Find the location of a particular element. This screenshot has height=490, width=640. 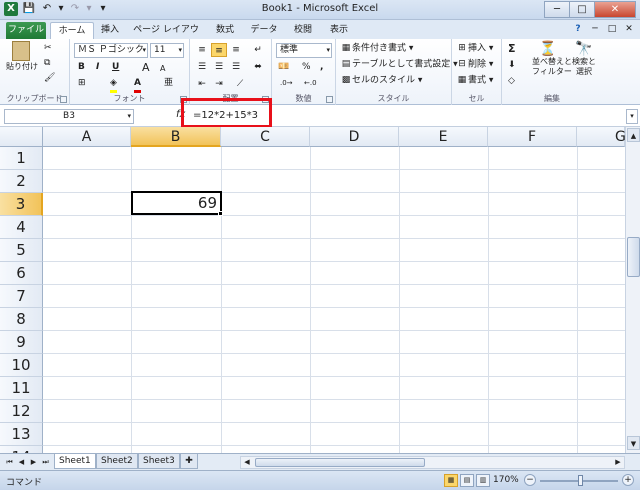

name-box: B3 ▾ is located at coordinates (69, 116).